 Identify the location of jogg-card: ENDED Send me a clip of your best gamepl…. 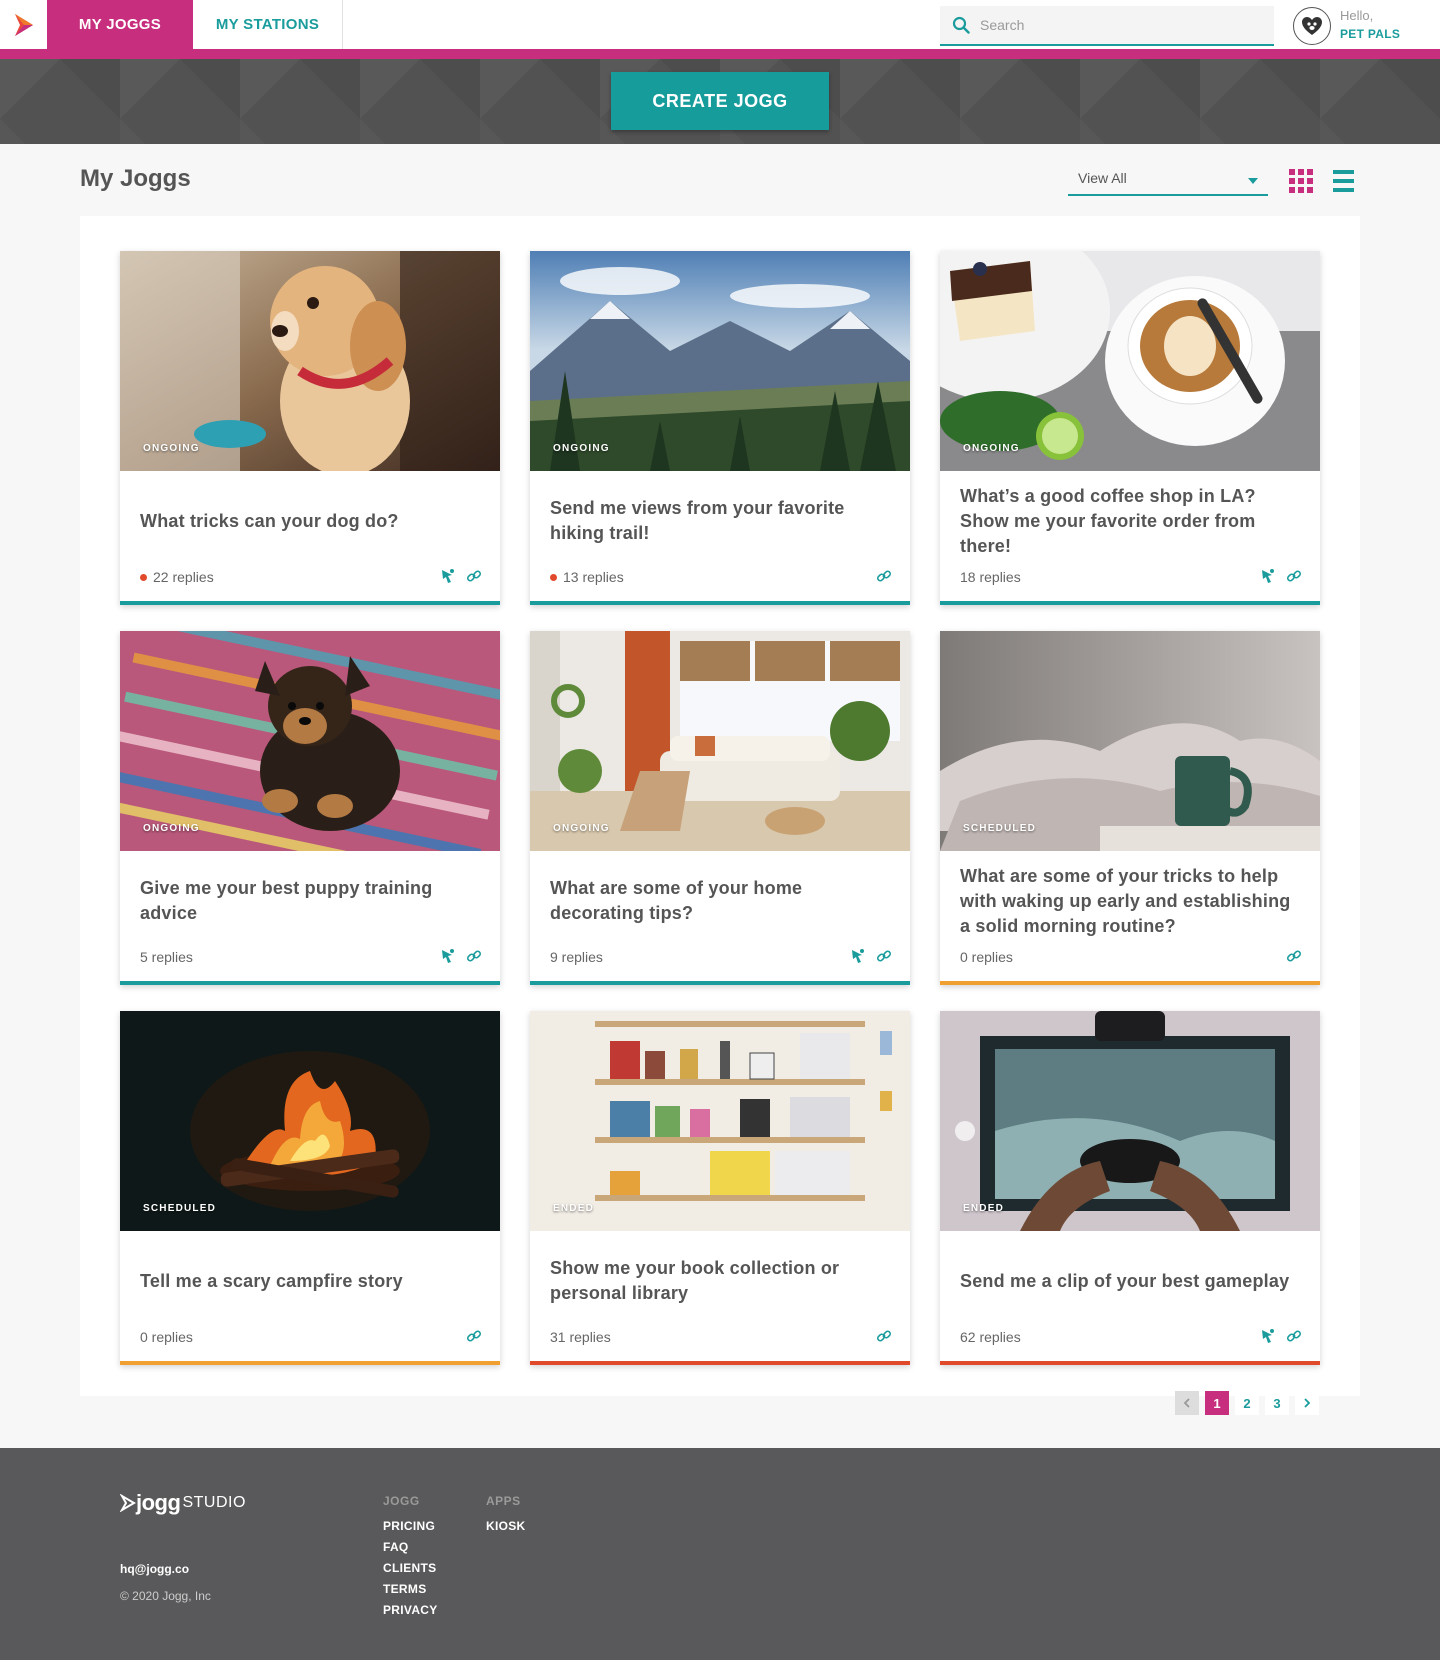
(1130, 1188).